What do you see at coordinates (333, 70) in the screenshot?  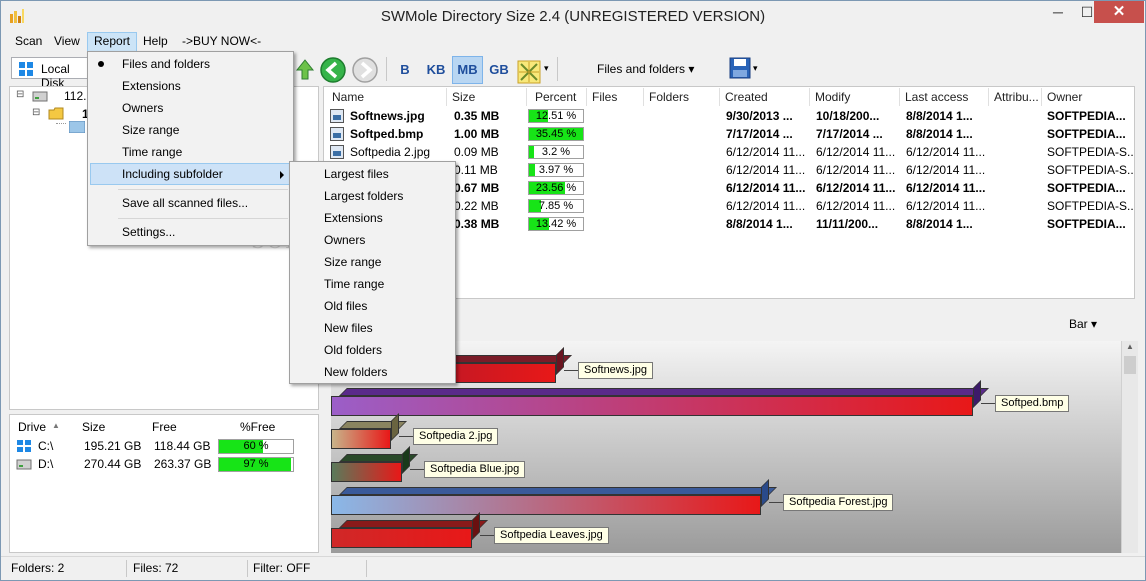 I see `back-icon` at bounding box center [333, 70].